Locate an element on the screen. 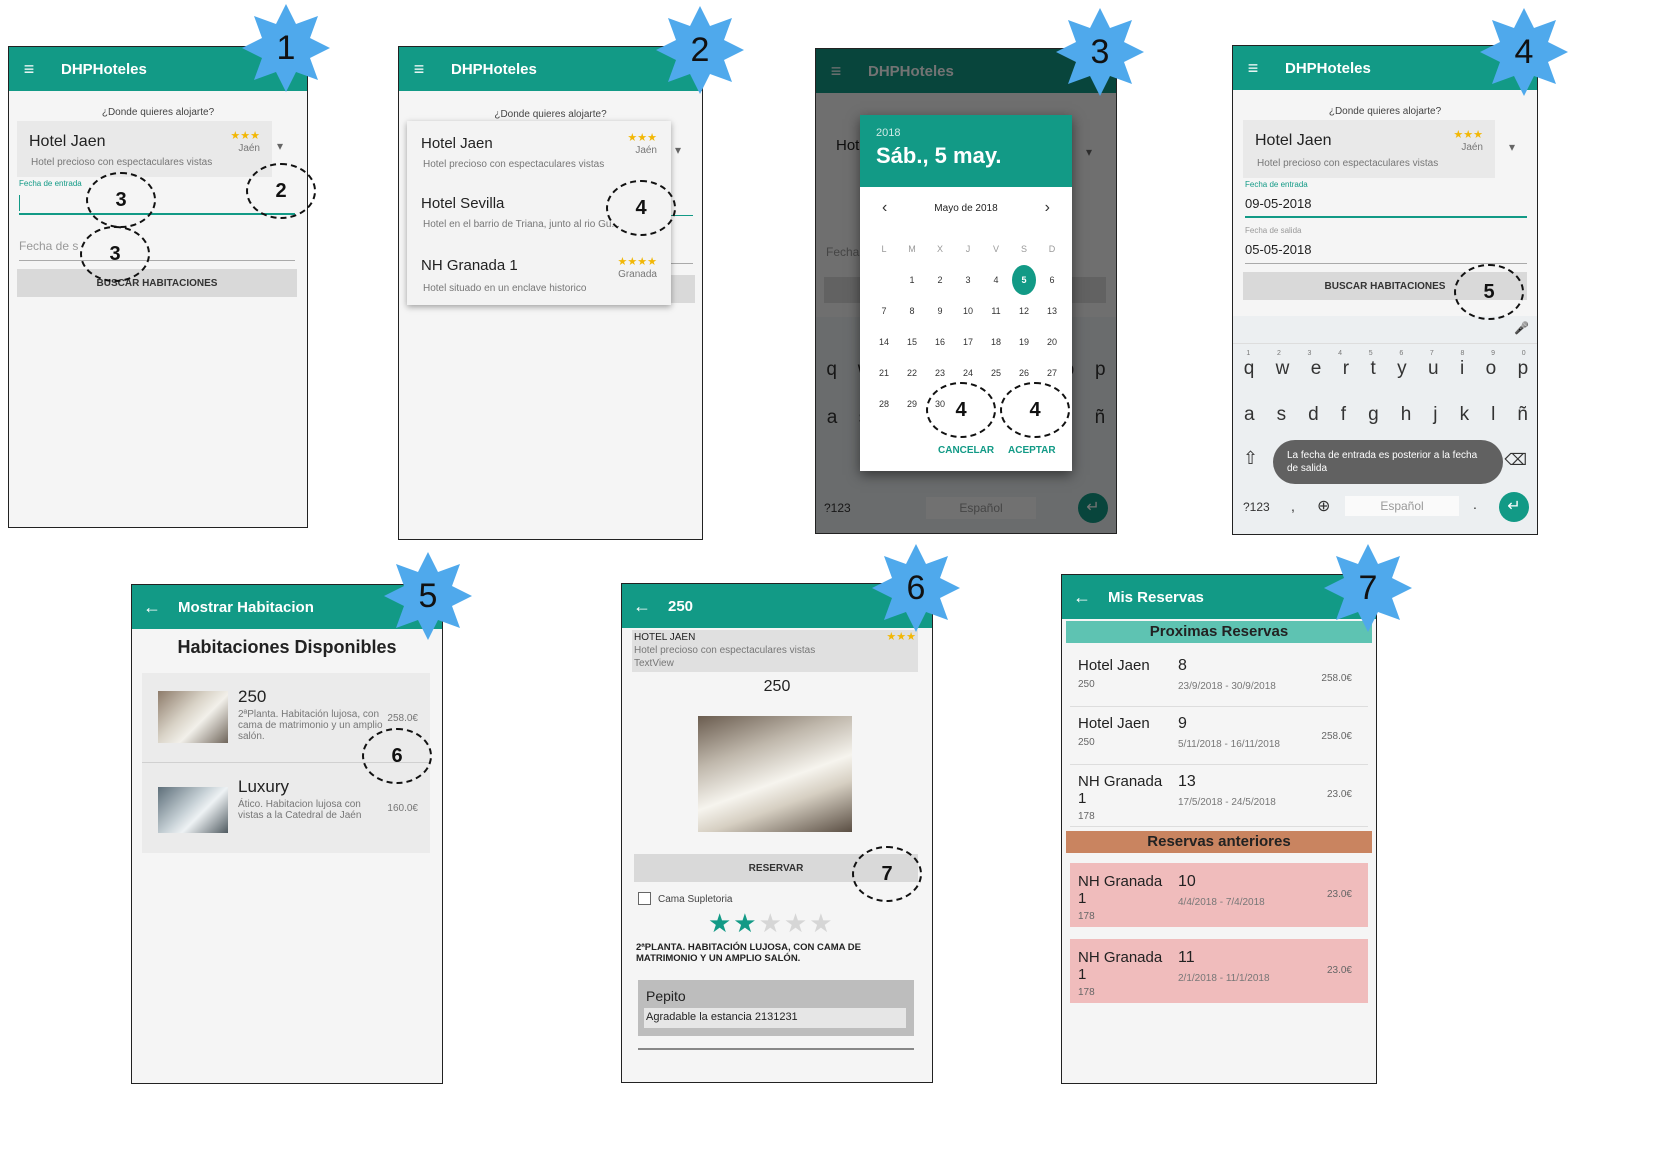  calendar-day: 26 is located at coordinates (1024, 373).